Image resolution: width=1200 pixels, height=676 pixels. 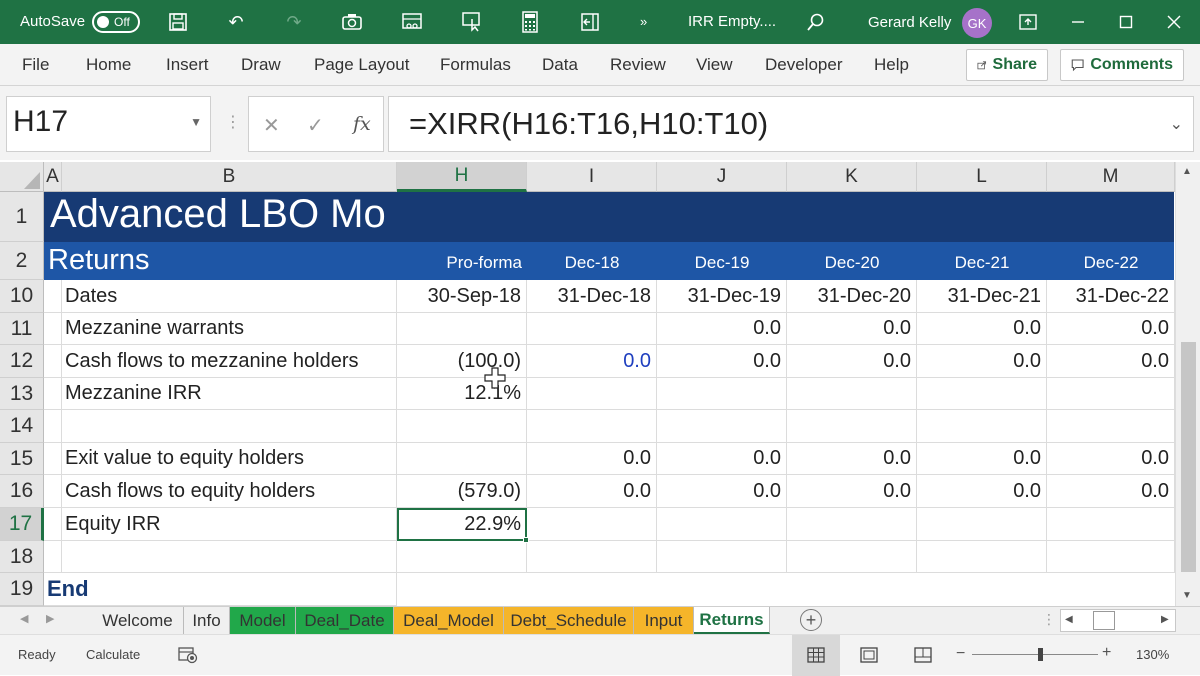 What do you see at coordinates (977, 23) in the screenshot?
I see `avatar: GK` at bounding box center [977, 23].